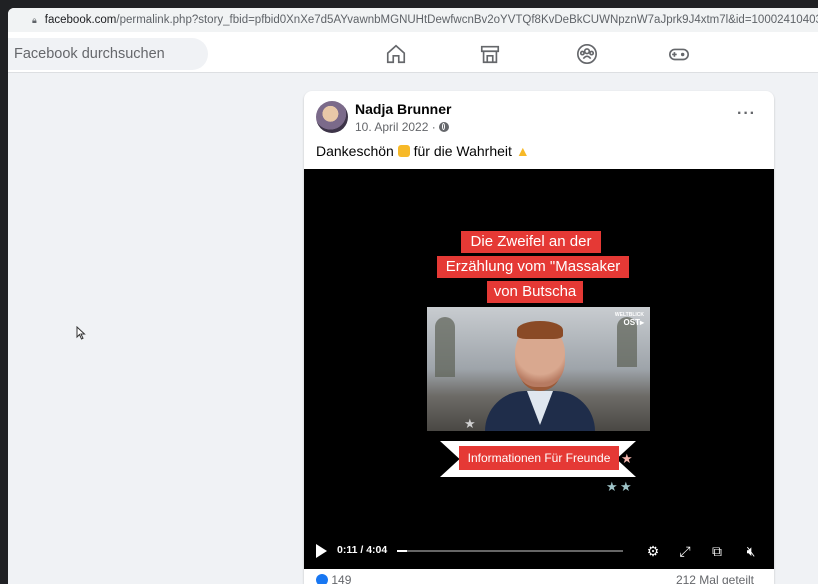 This screenshot has width=818, height=584. I want to click on caption-end: für die Wahrheit, so click(462, 151).